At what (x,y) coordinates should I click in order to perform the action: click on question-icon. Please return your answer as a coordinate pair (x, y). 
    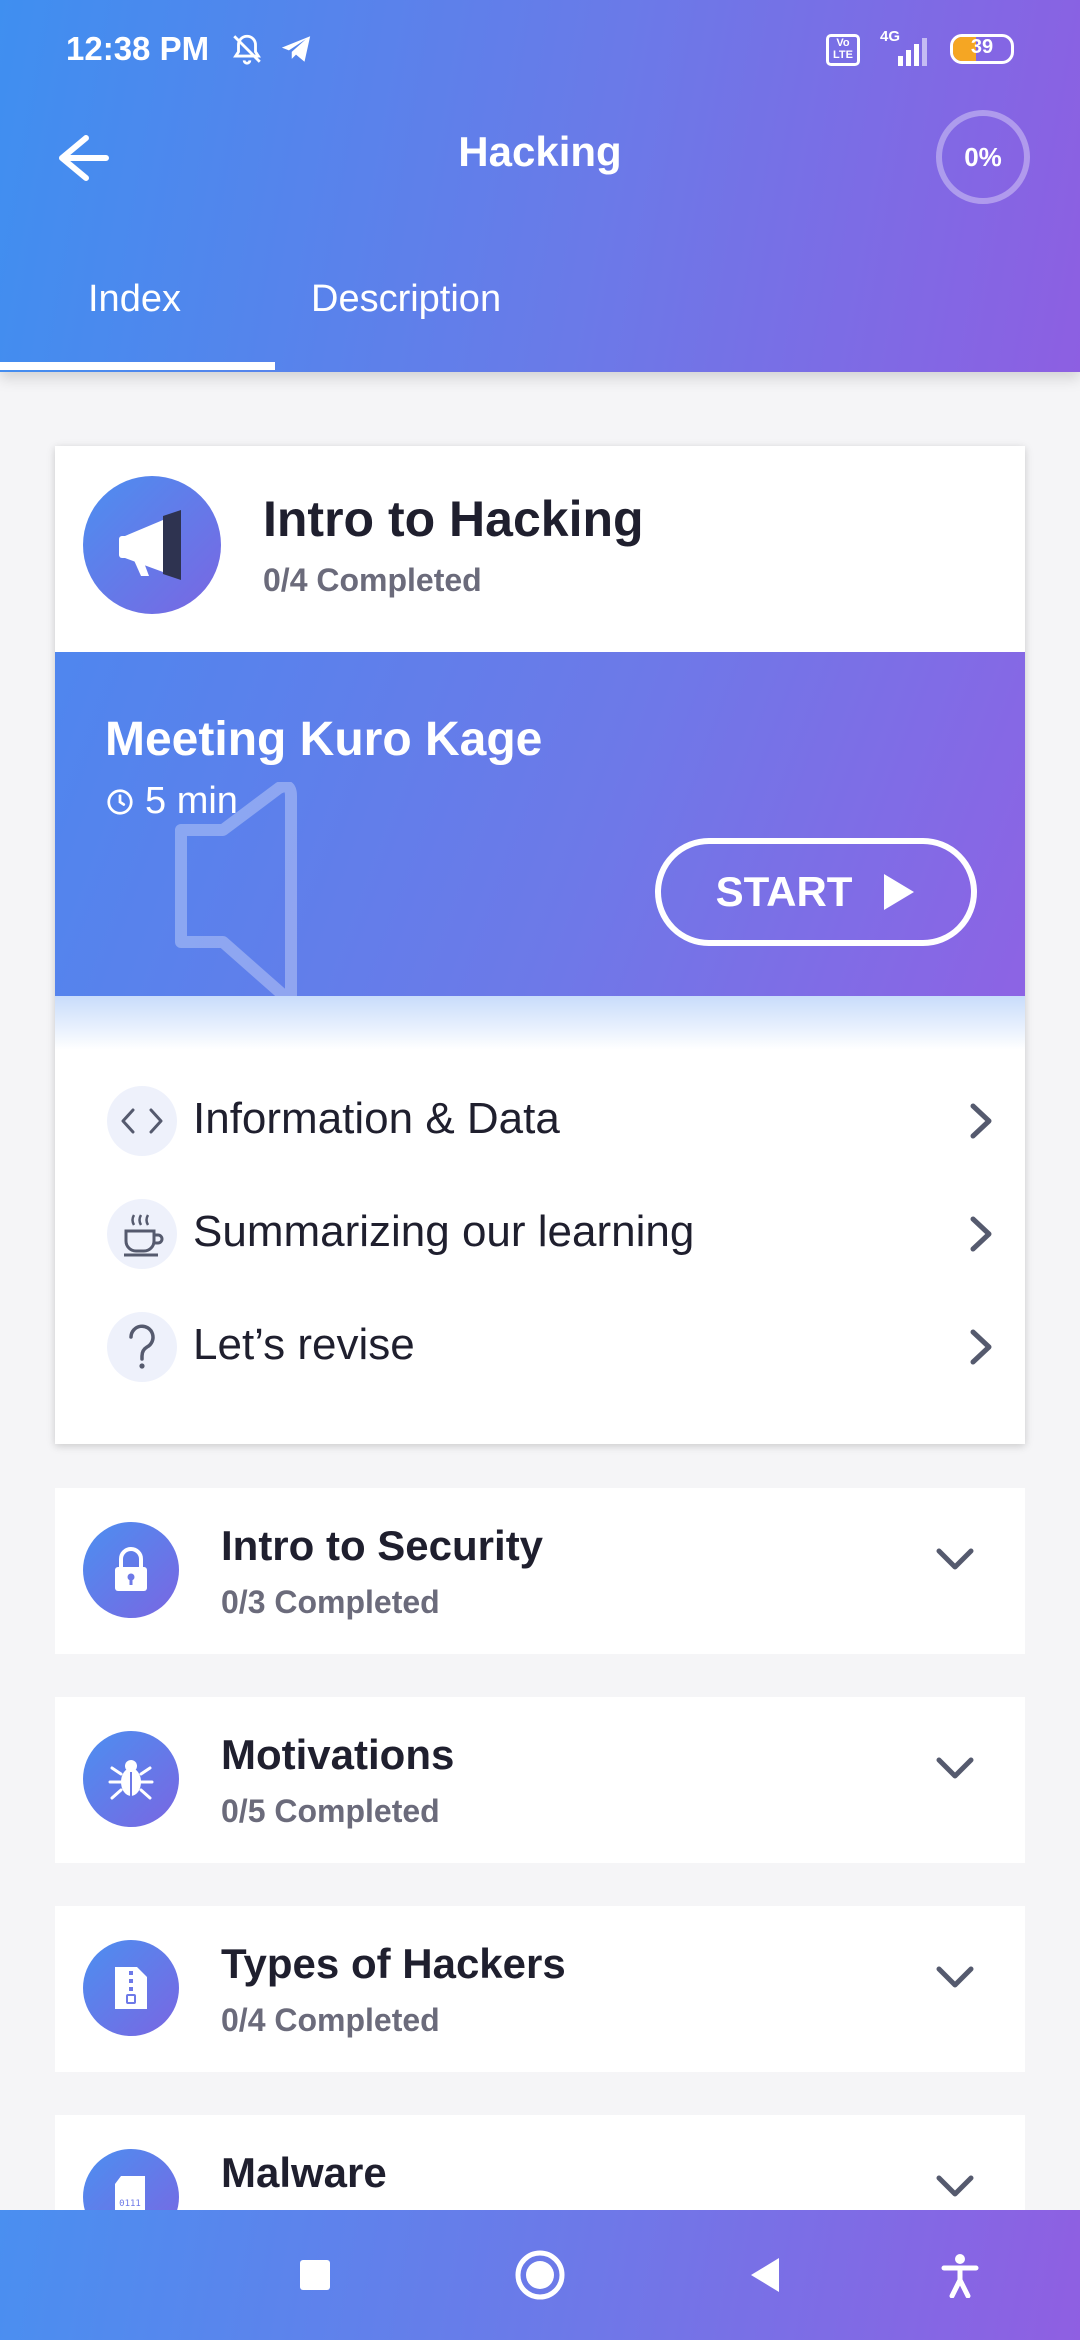
    Looking at the image, I should click on (142, 1347).